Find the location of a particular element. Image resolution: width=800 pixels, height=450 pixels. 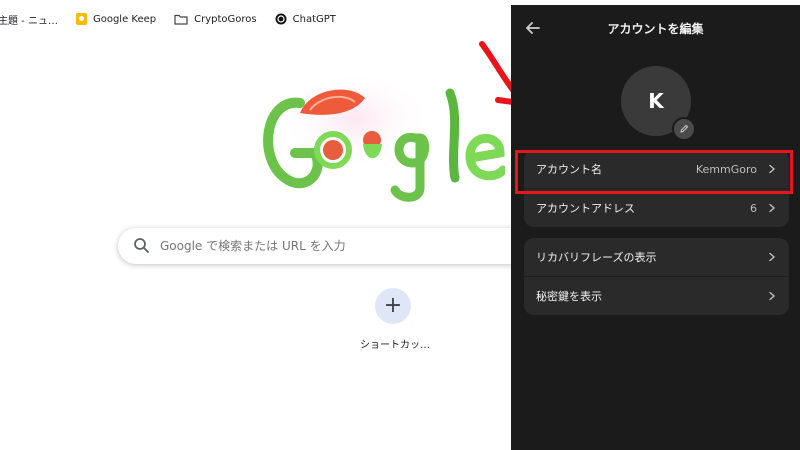

show-private-key-row: 秘密鍵を表示 is located at coordinates (656, 295).